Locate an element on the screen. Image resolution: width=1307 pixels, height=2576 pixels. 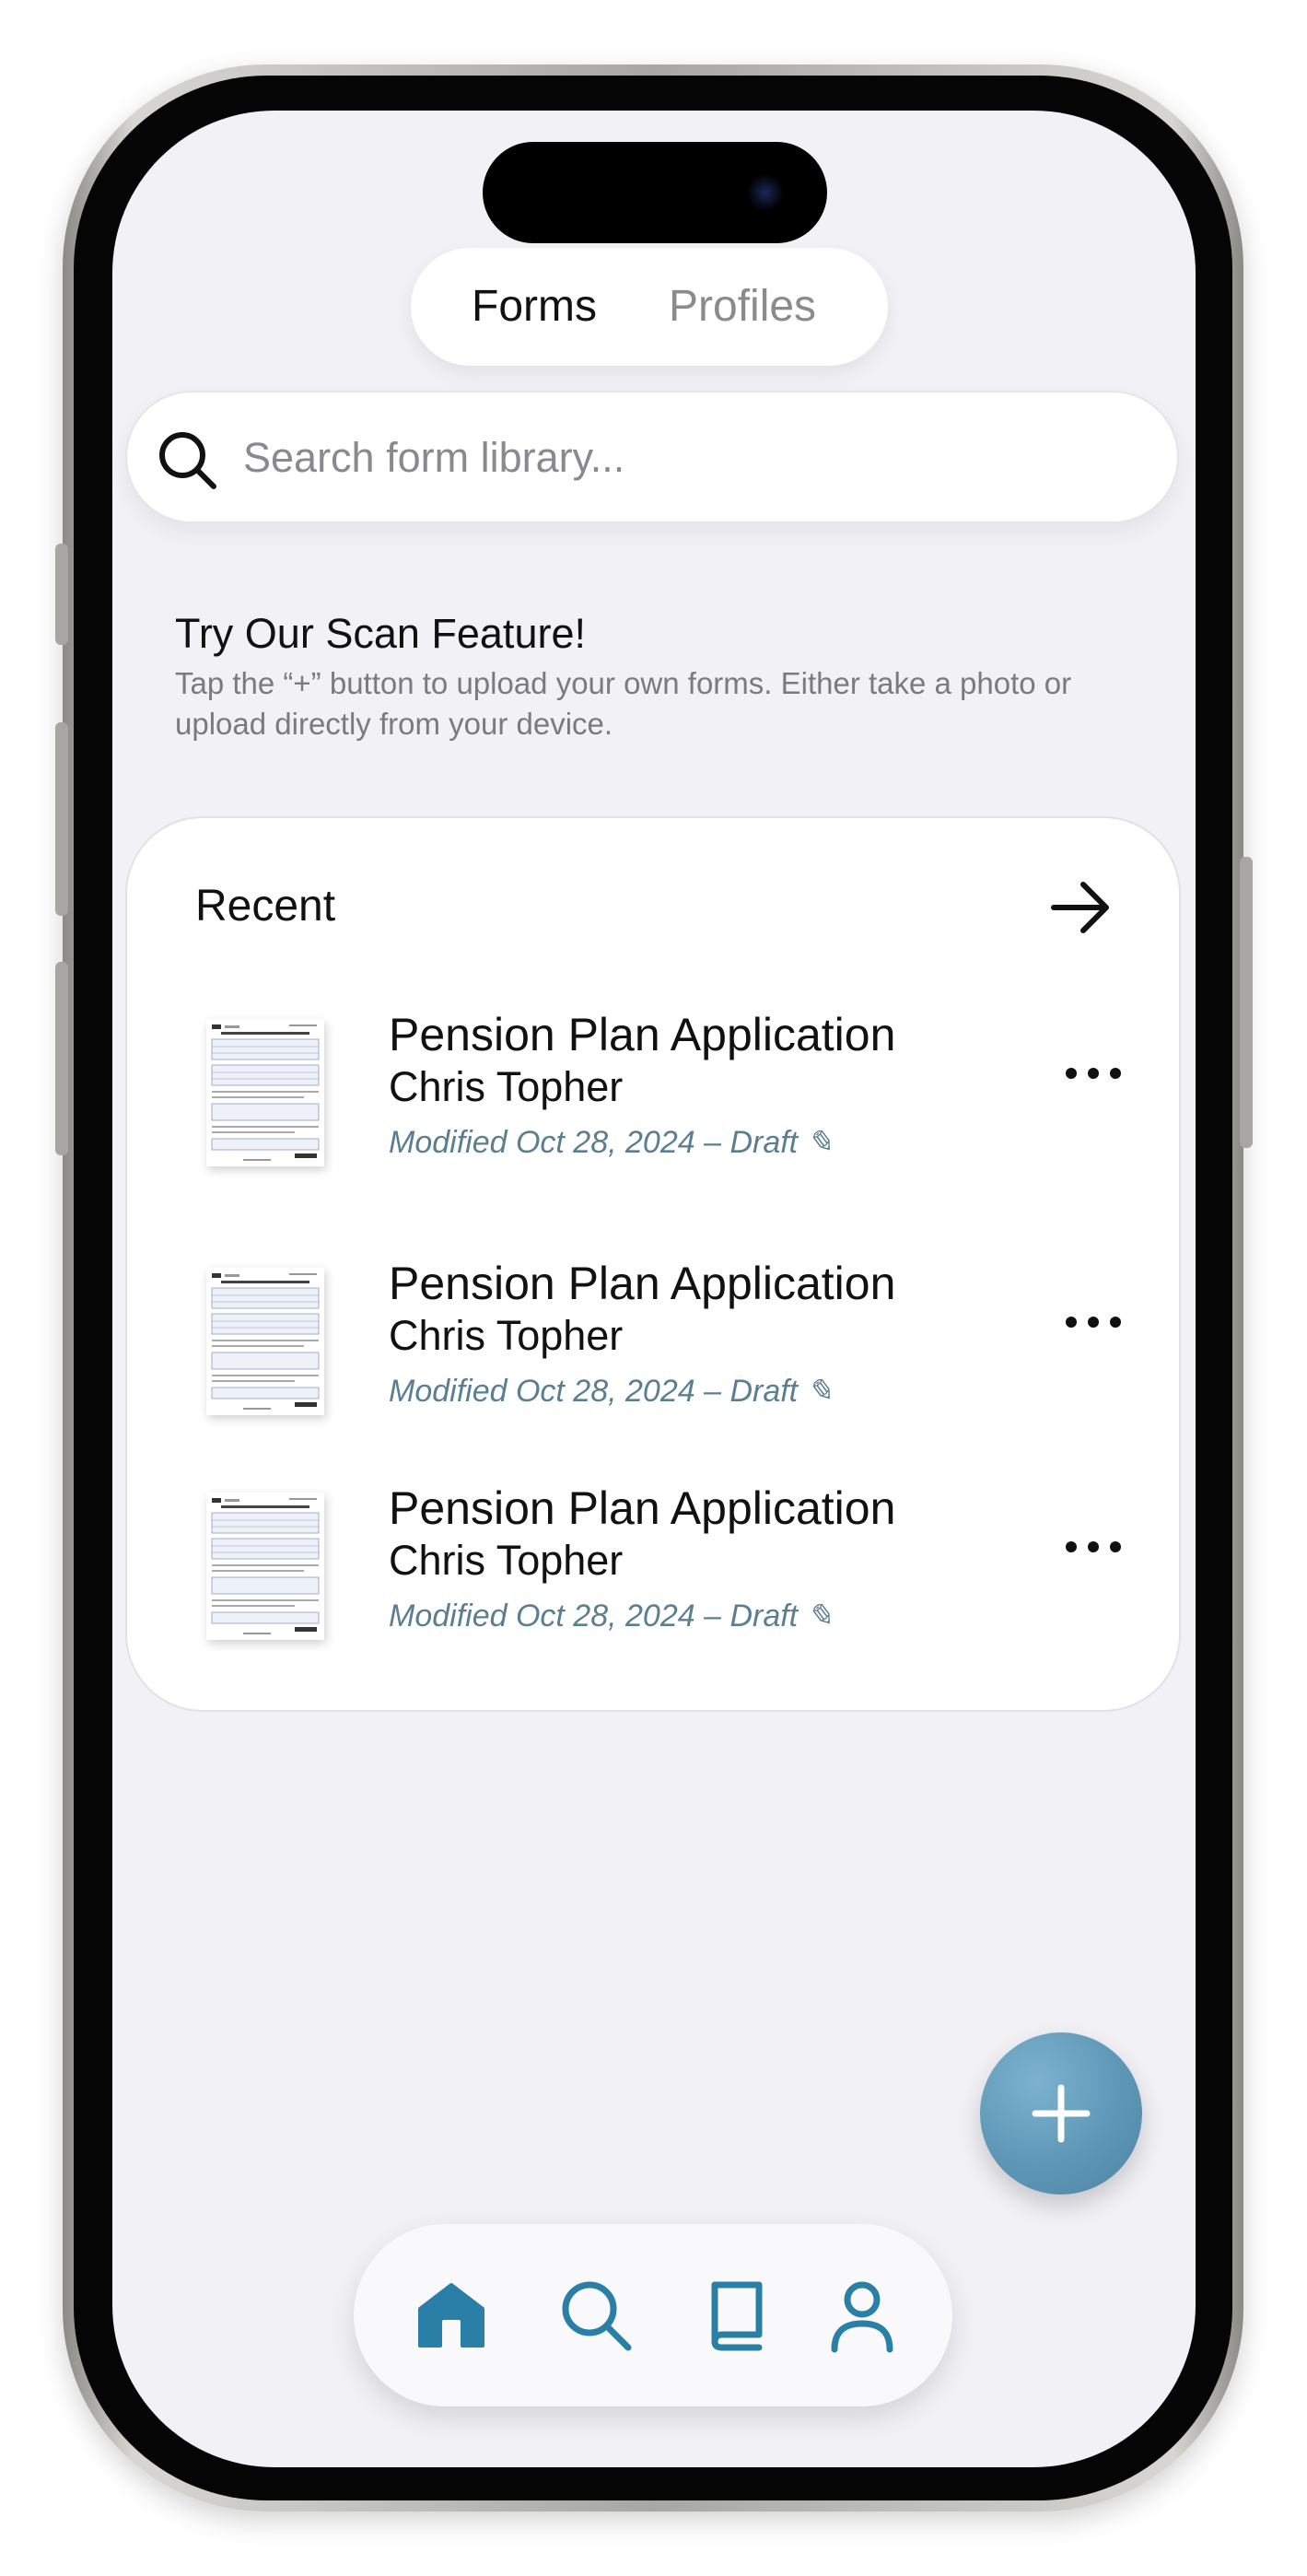
plus-icon is located at coordinates (1062, 2113).